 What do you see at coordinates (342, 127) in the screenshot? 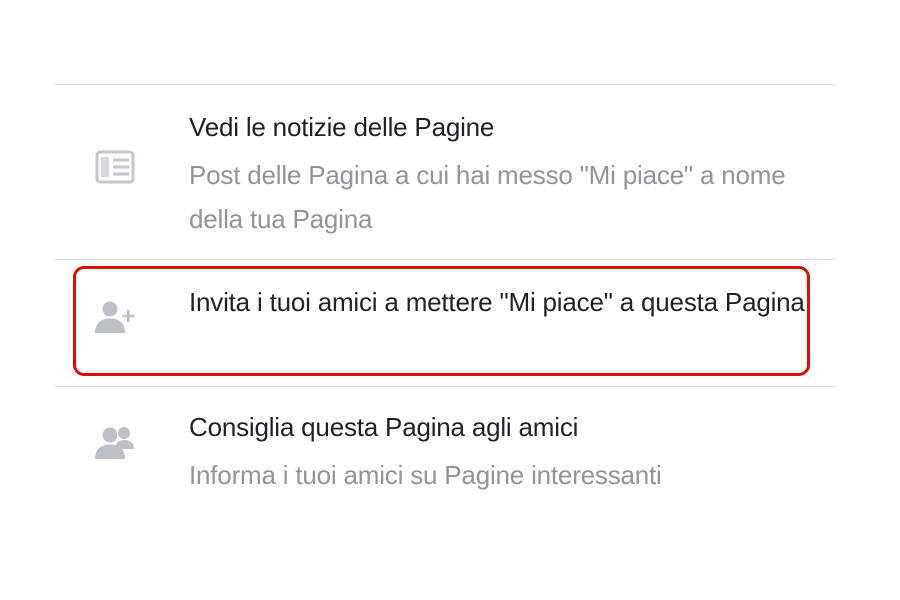
I see `menu-item-title: Vedi le notizie delle Pagine` at bounding box center [342, 127].